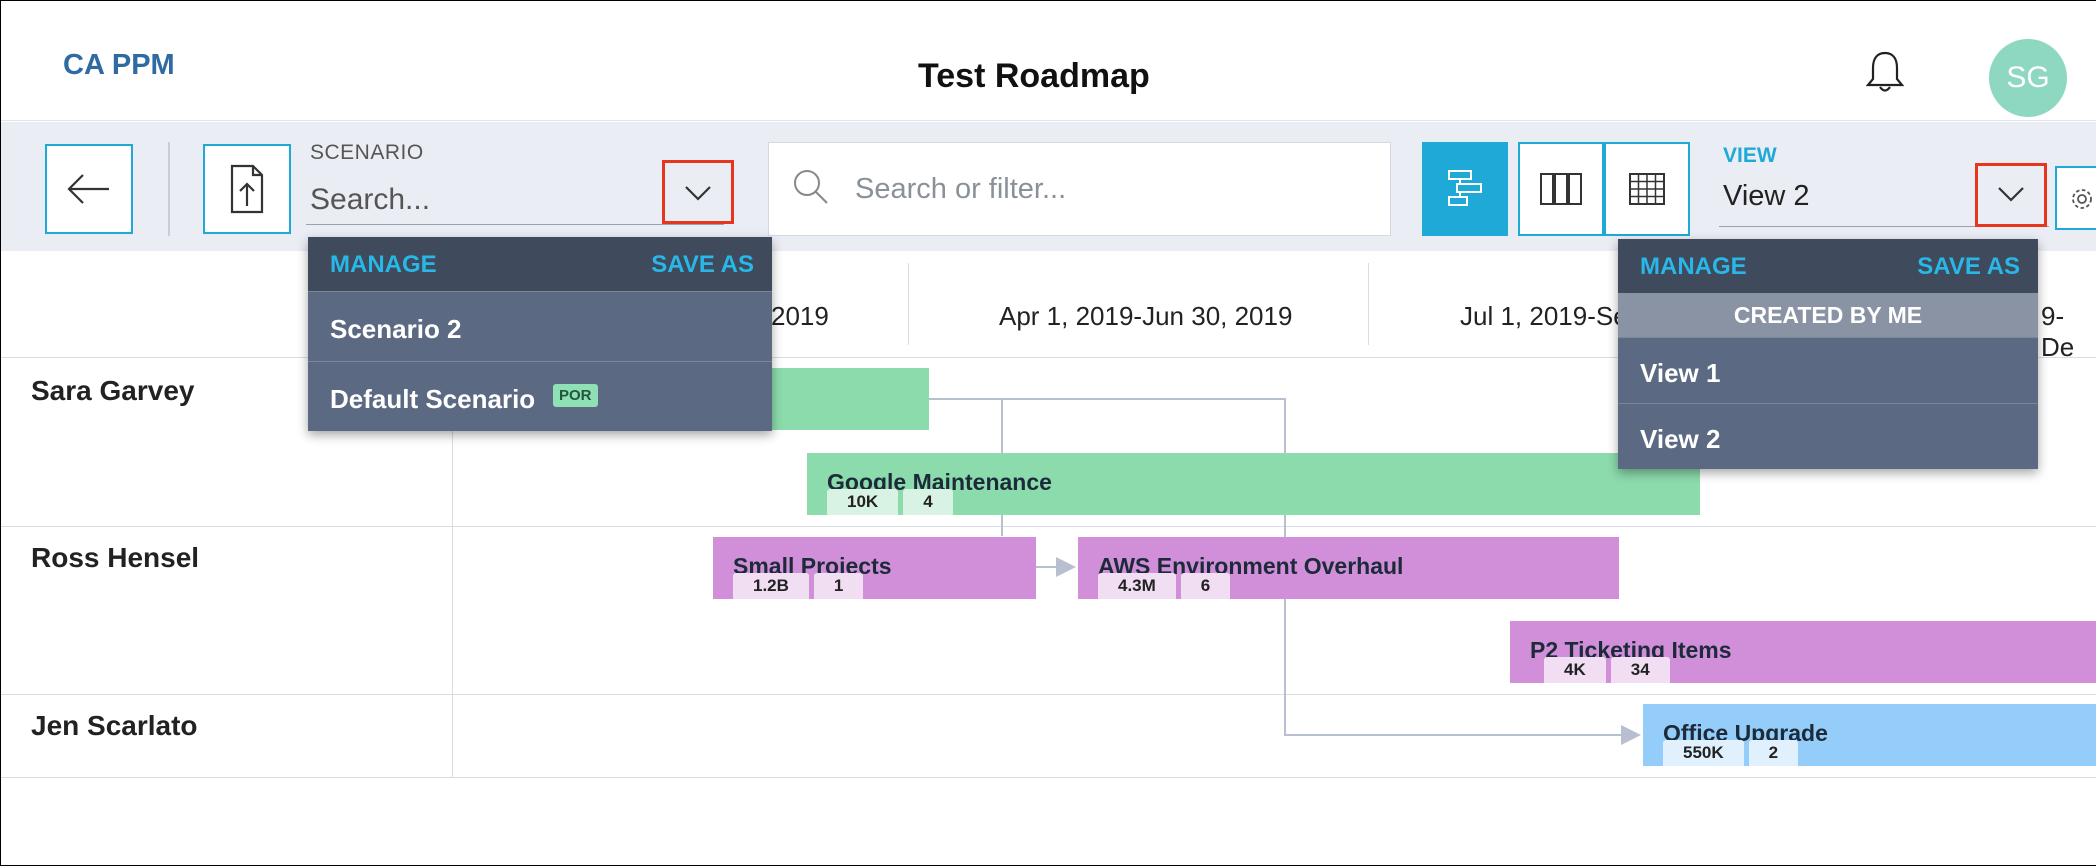 This screenshot has height=866, width=2096. I want to click on por-badge: POR, so click(575, 395).